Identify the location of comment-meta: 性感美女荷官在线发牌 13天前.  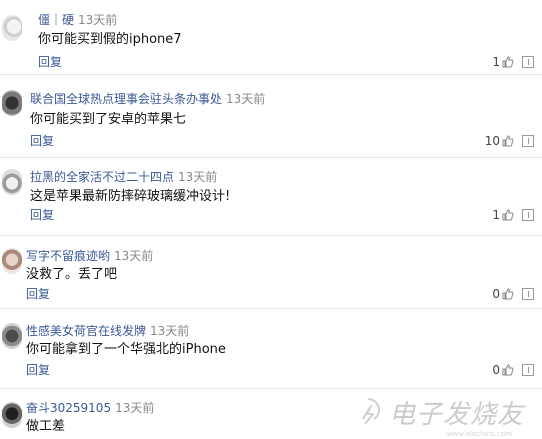
(107, 331).